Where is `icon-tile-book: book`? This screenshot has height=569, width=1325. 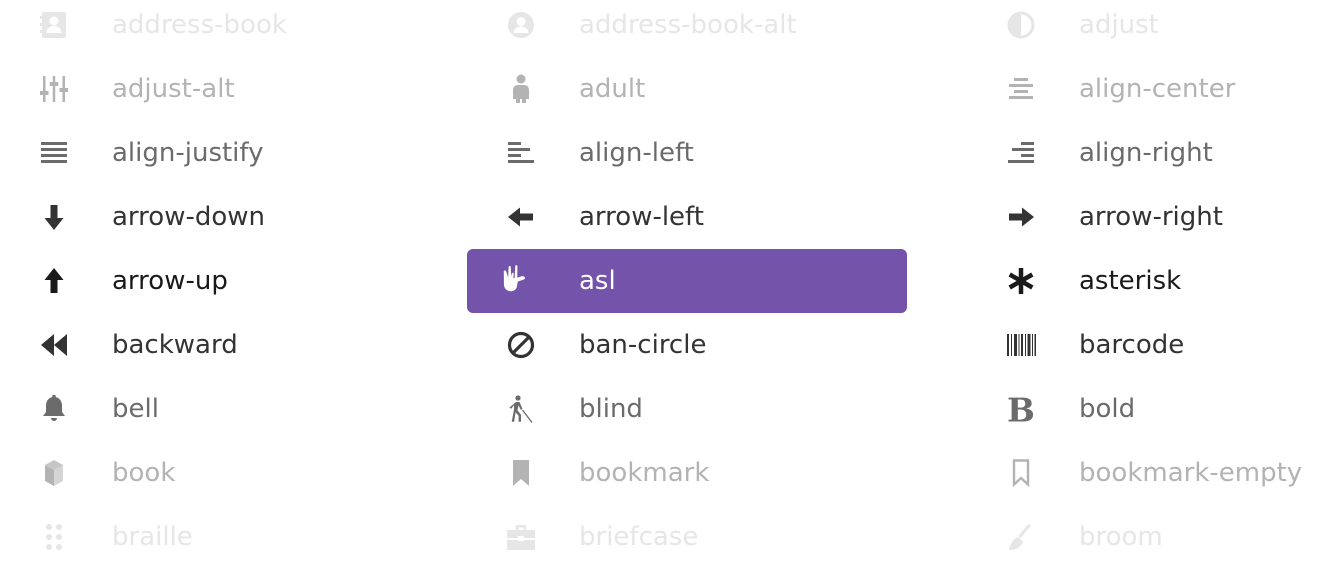 icon-tile-book: book is located at coordinates (220, 473).